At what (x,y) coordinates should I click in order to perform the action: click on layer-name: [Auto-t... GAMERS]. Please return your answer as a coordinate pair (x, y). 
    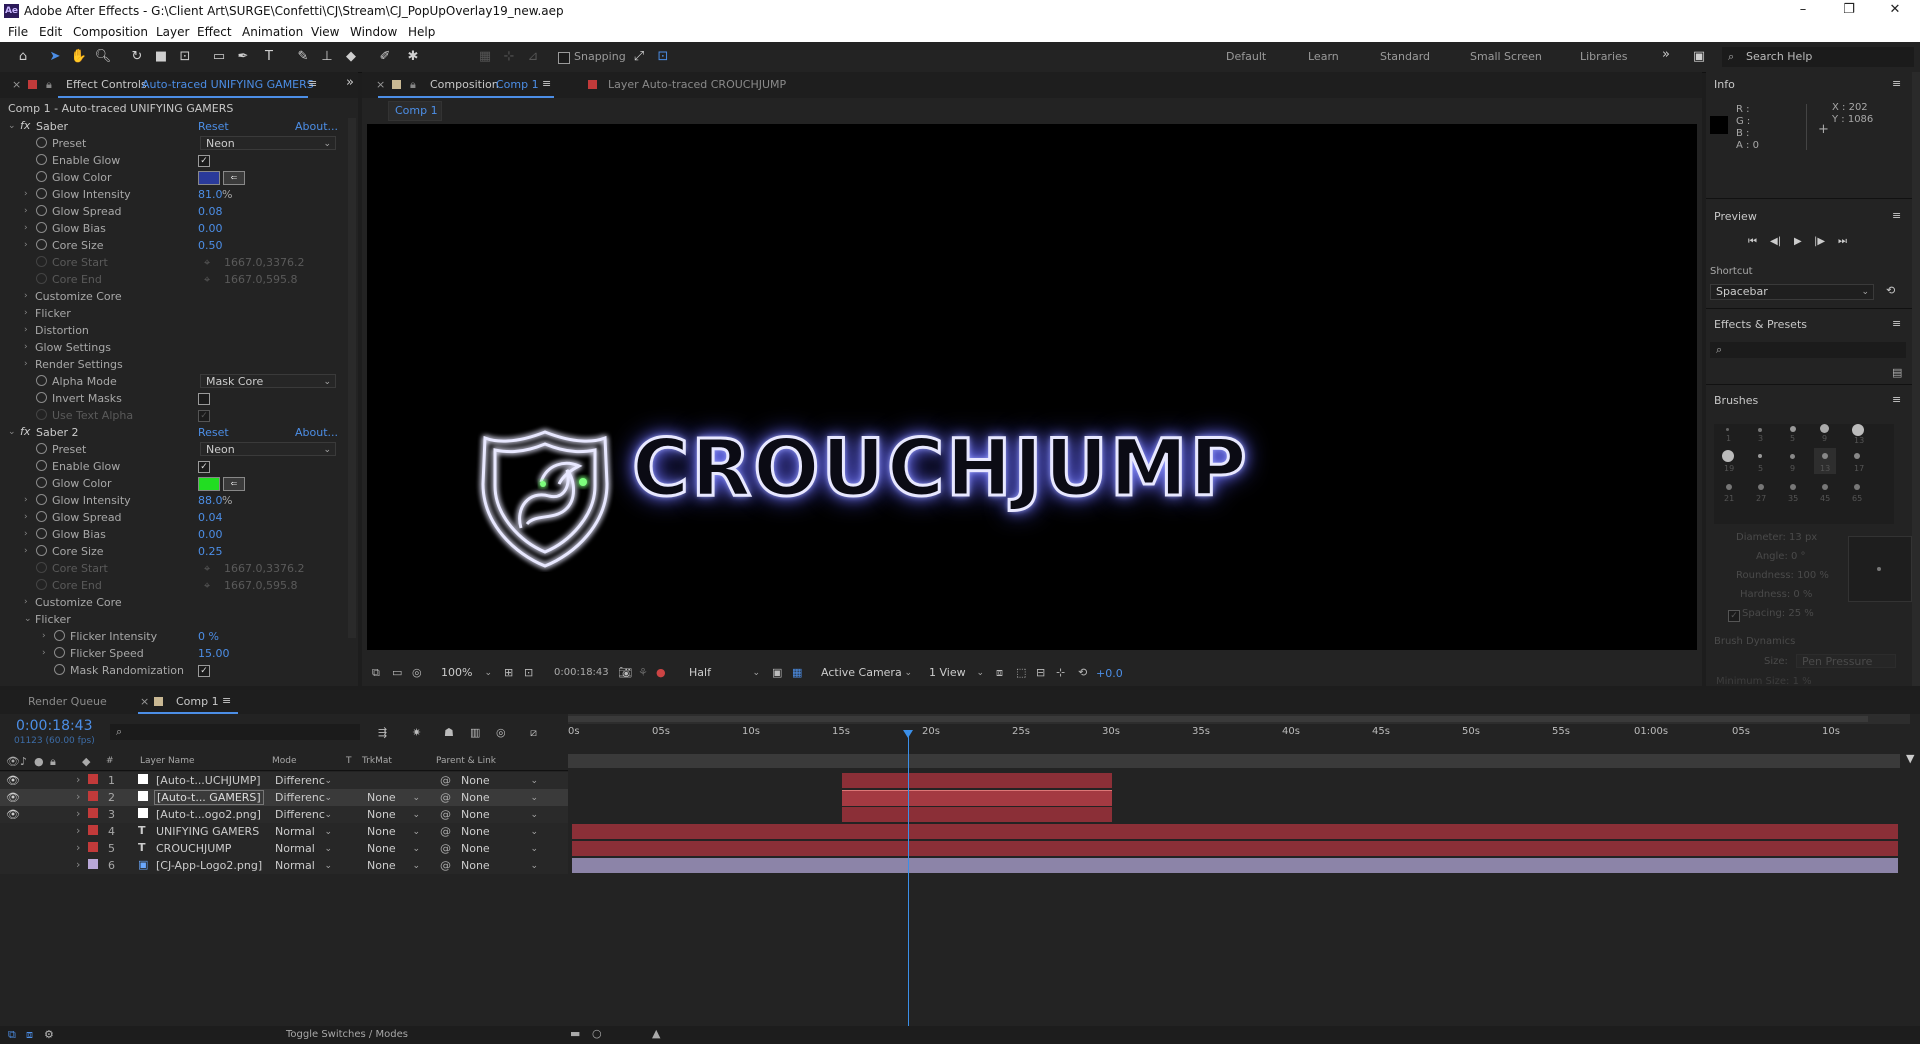
    Looking at the image, I should click on (209, 797).